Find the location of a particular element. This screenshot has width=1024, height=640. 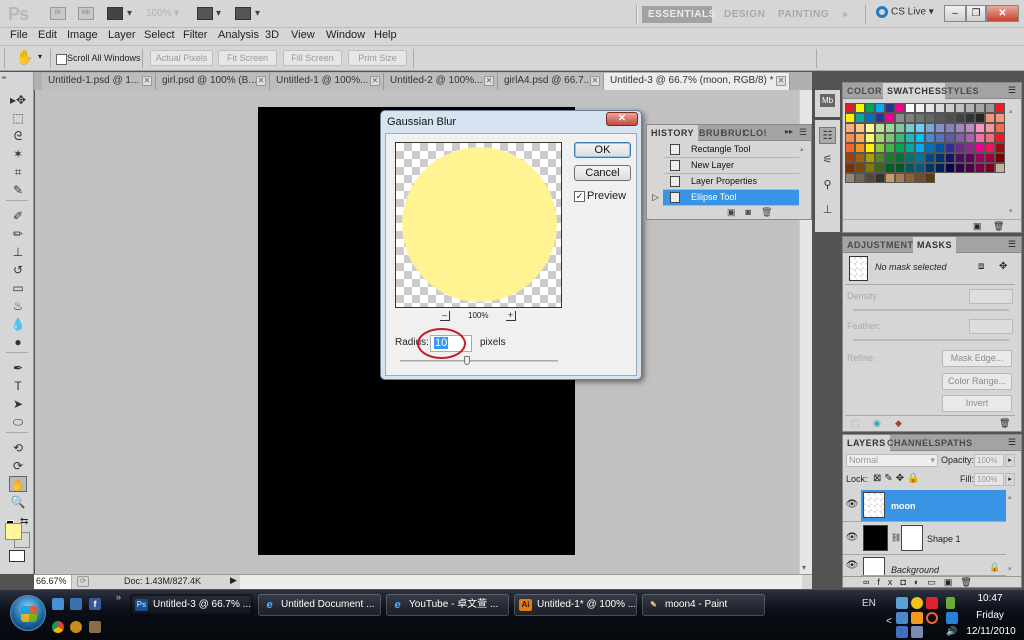

brush-tool-icon: ✏ is located at coordinates (18, 234).